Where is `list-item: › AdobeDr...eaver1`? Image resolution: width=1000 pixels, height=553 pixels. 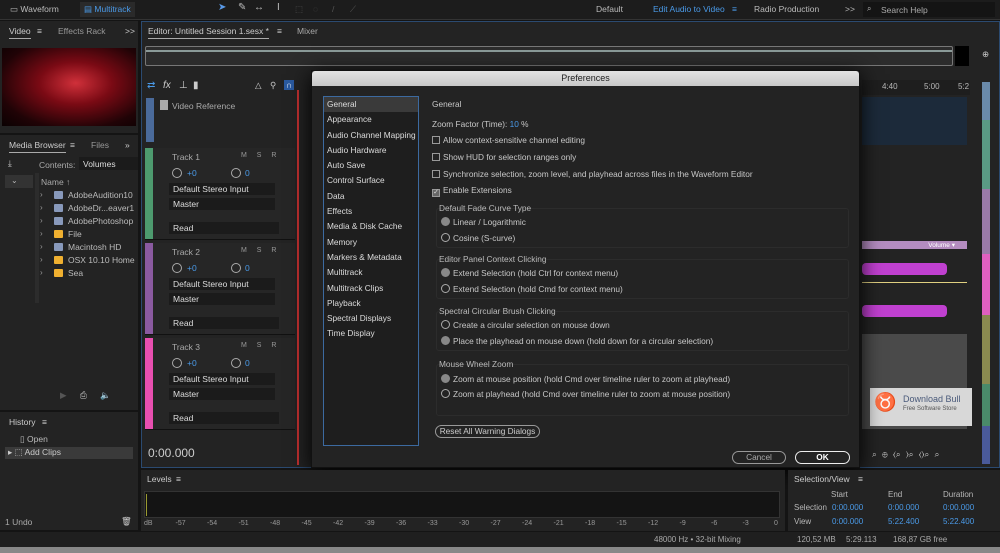
list-item: › AdobeDr...eaver1 is located at coordinates (87, 209).